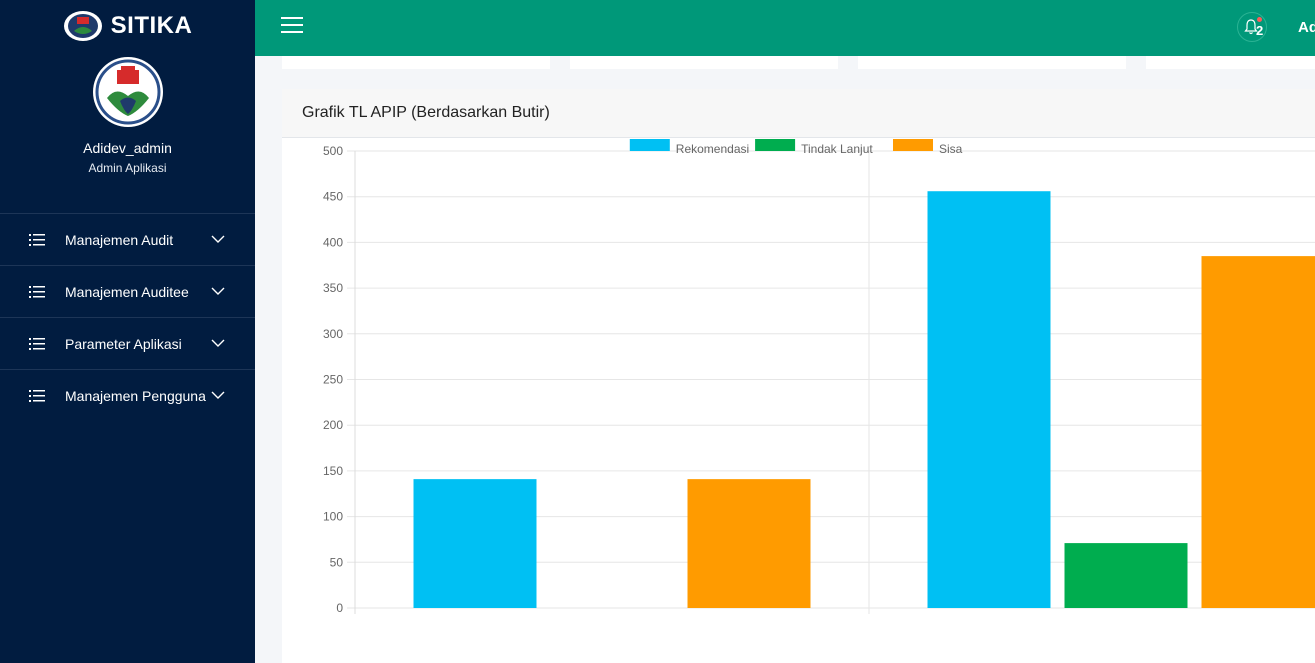  What do you see at coordinates (127, 168) in the screenshot?
I see `user-role: Admin Aplikasi` at bounding box center [127, 168].